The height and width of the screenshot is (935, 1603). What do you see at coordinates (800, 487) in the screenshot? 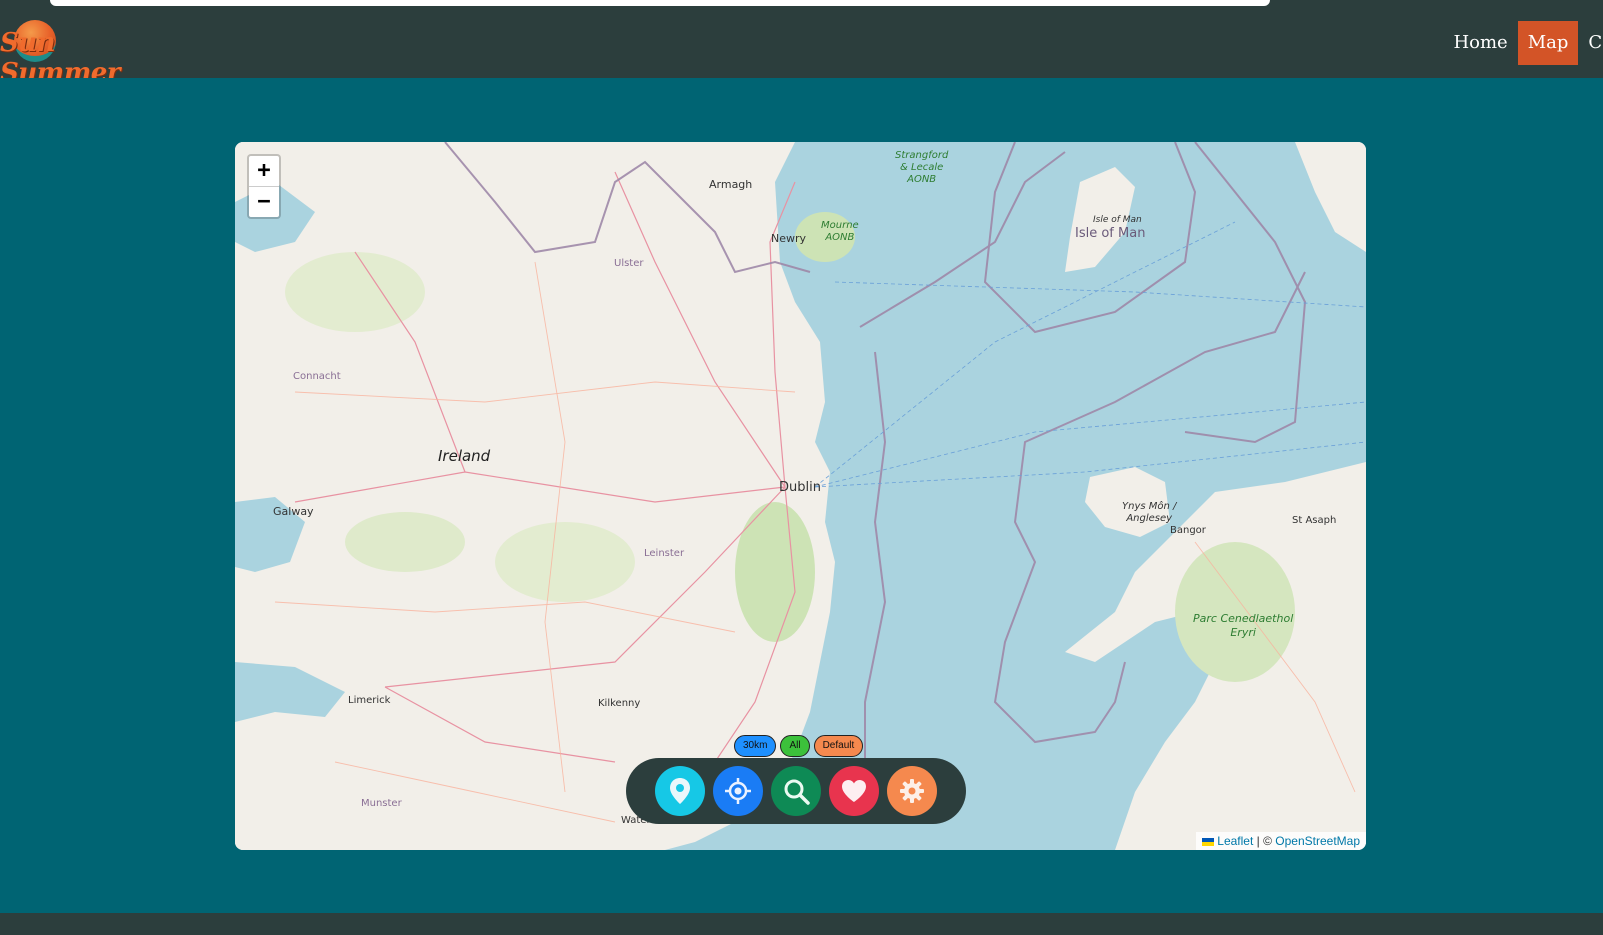
I see `map-label-dublin: Dublin` at bounding box center [800, 487].